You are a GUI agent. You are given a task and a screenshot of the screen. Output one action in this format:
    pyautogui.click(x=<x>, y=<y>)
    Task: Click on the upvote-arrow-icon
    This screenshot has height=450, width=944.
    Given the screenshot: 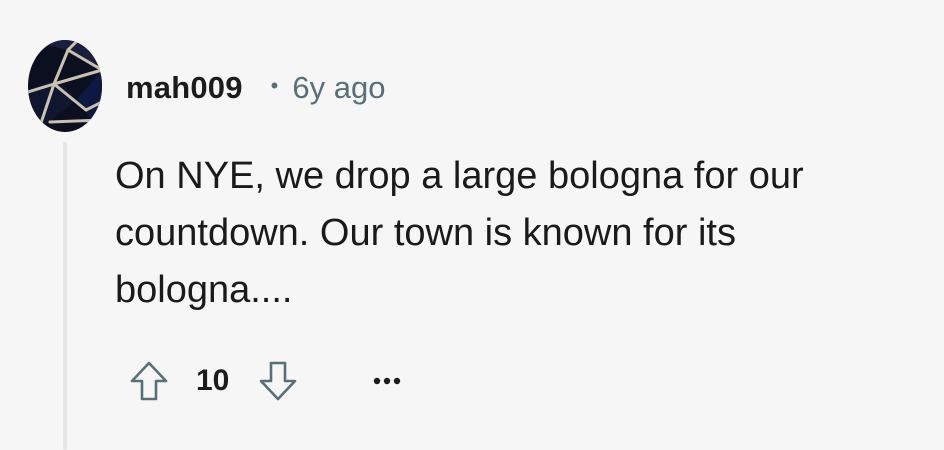 What is the action you would take?
    pyautogui.click(x=149, y=381)
    